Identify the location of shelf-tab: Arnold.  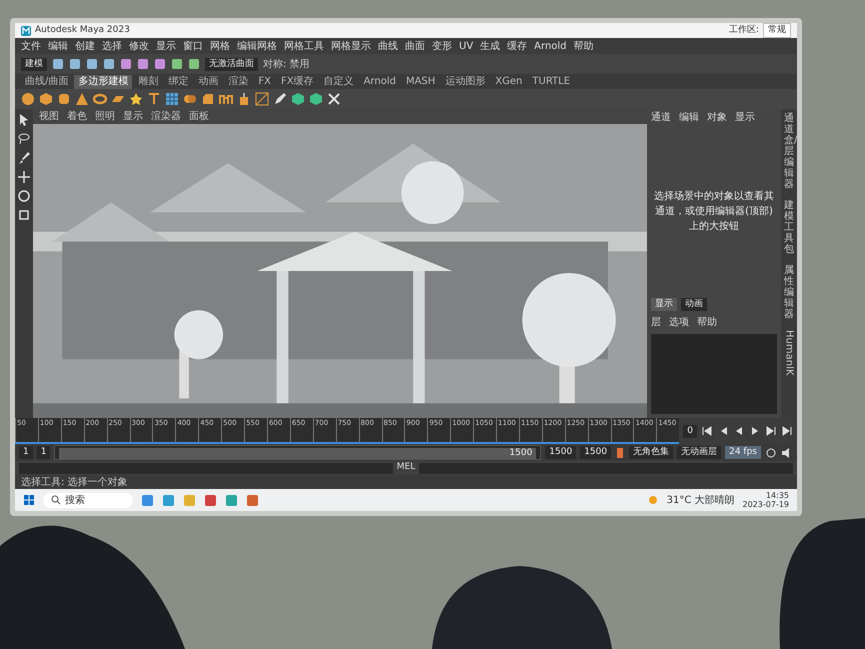
(380, 81).